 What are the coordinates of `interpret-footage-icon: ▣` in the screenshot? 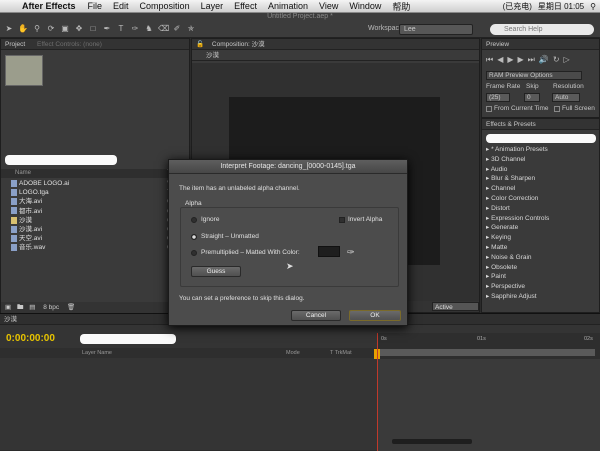 It's located at (8, 307).